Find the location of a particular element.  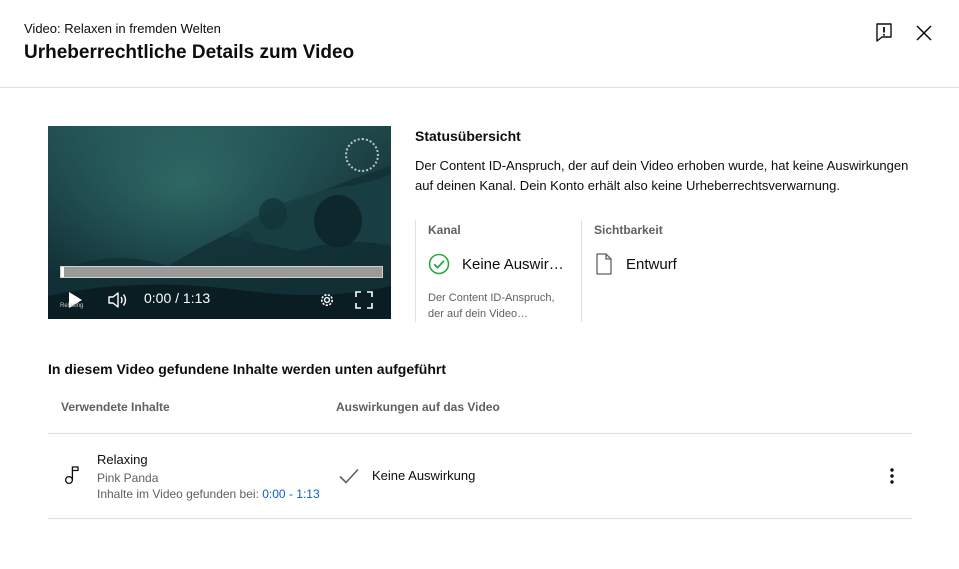

visibility-status-card: Sichtbarkeit Entwurf is located at coordinates (662, 271).